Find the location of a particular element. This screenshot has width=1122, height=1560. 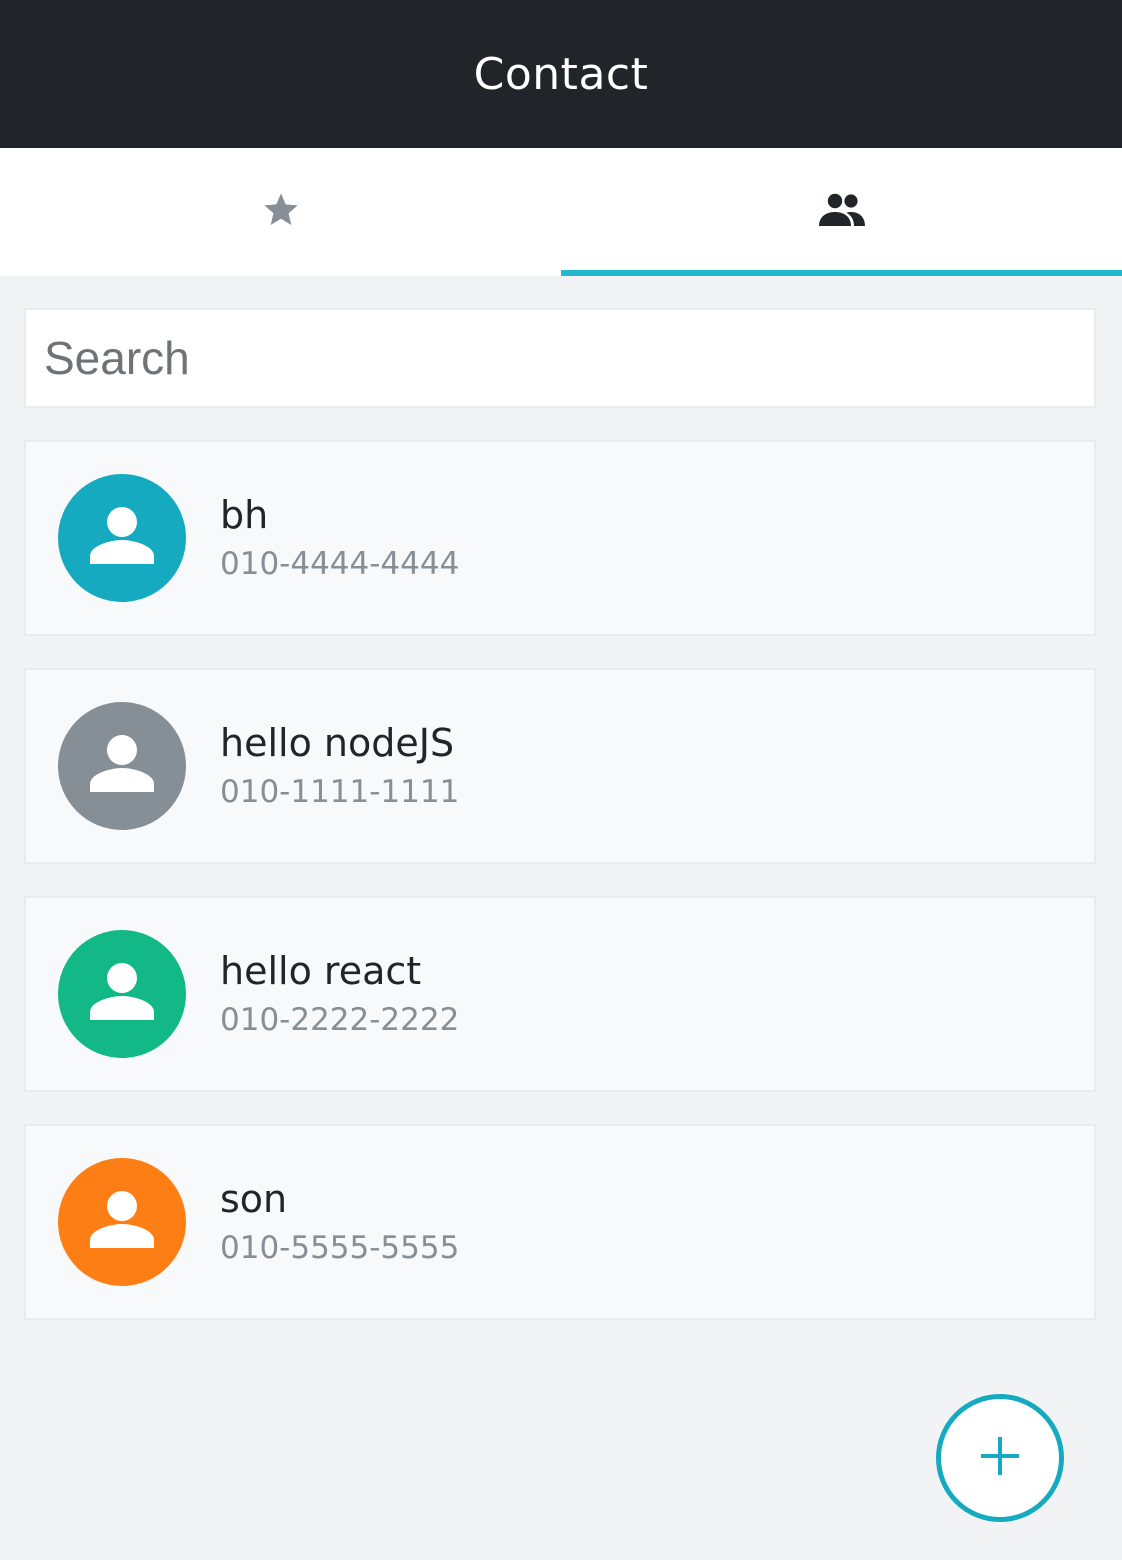

add-contact-button is located at coordinates (1000, 1458).